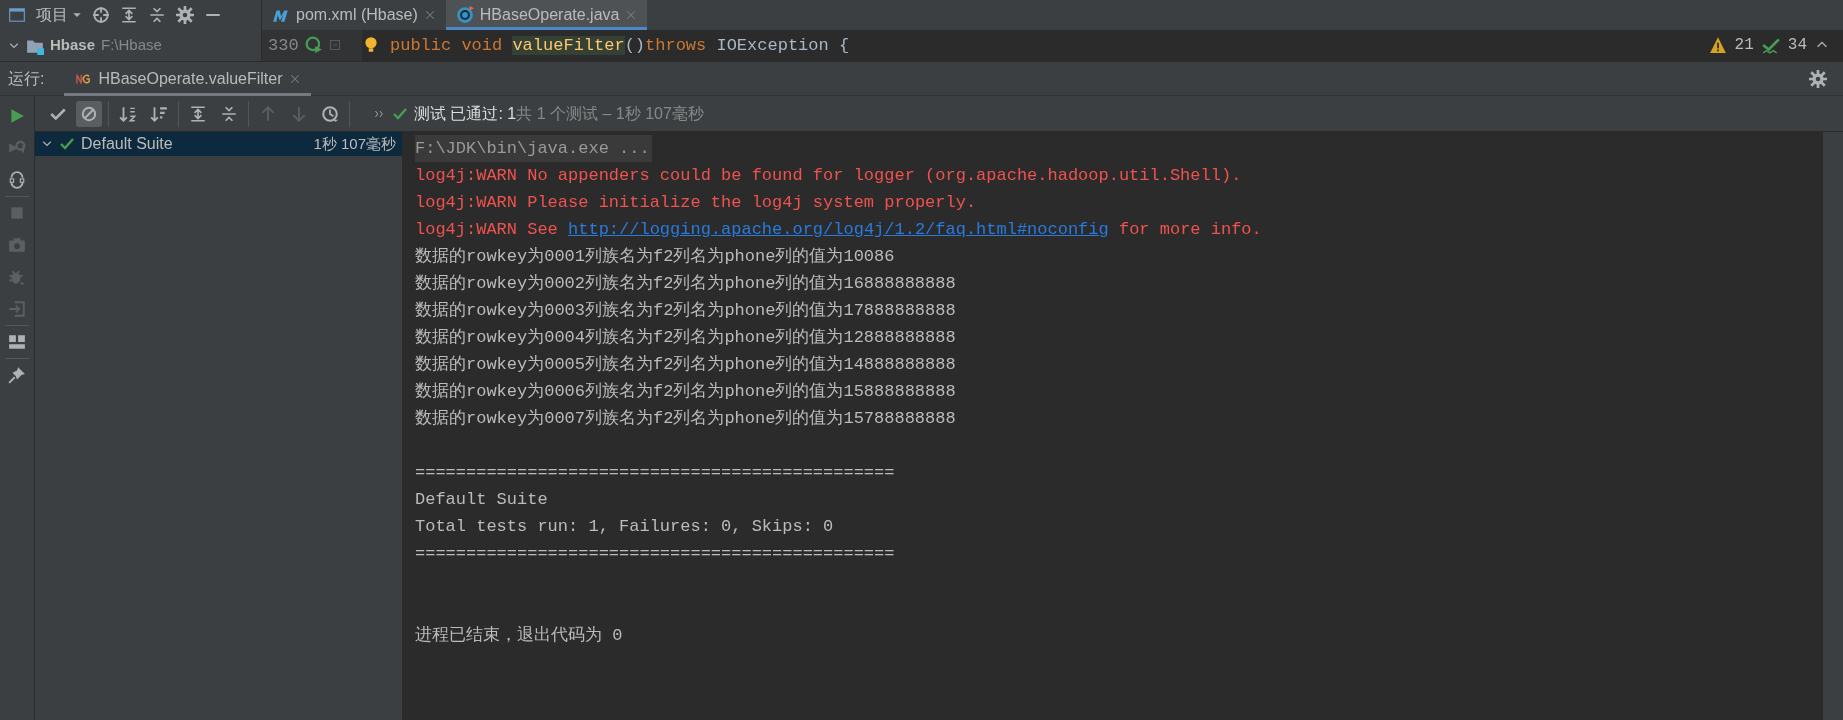 The width and height of the screenshot is (1843, 720). I want to click on camera-icon, so click(17, 245).